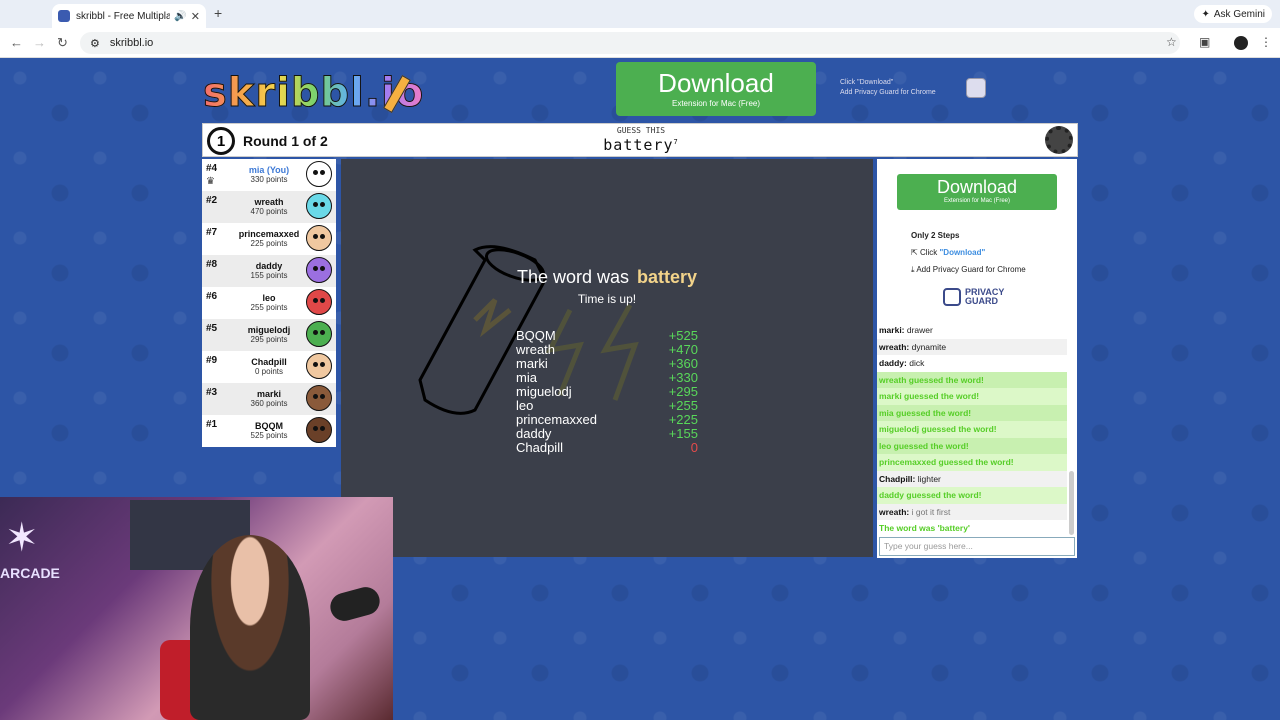 The image size is (1280, 720). I want to click on player-row: #5 miguelodj 295 points, so click(269, 335).